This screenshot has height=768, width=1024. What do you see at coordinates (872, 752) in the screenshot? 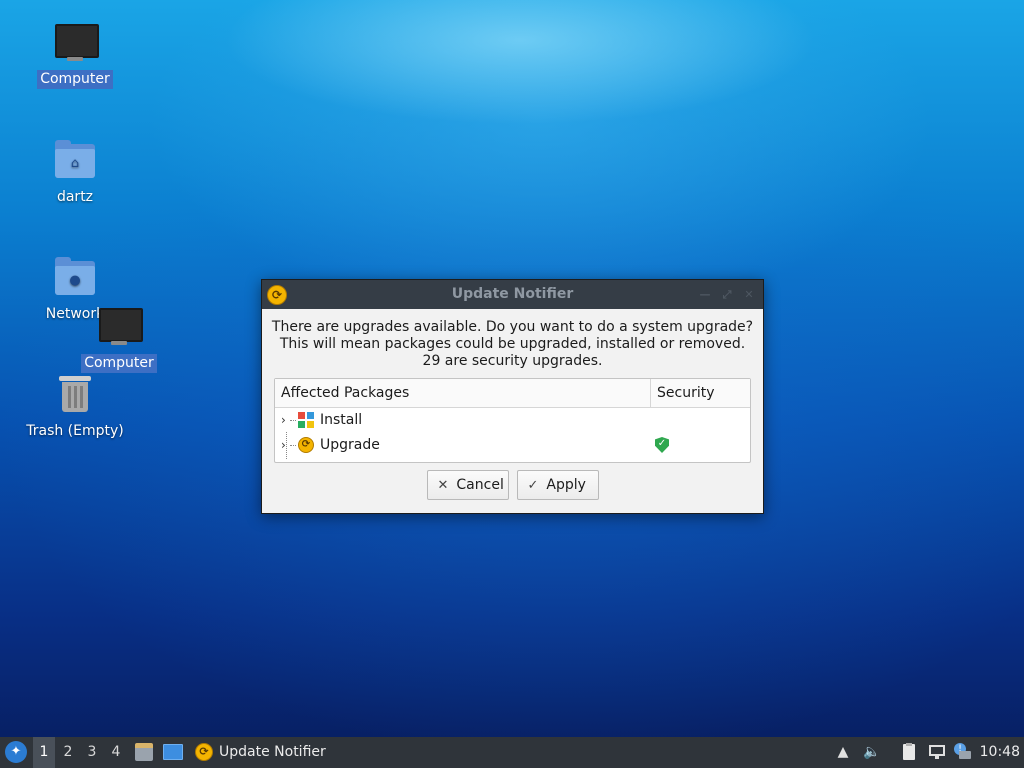
I see `volume-icon: 🔈` at bounding box center [872, 752].